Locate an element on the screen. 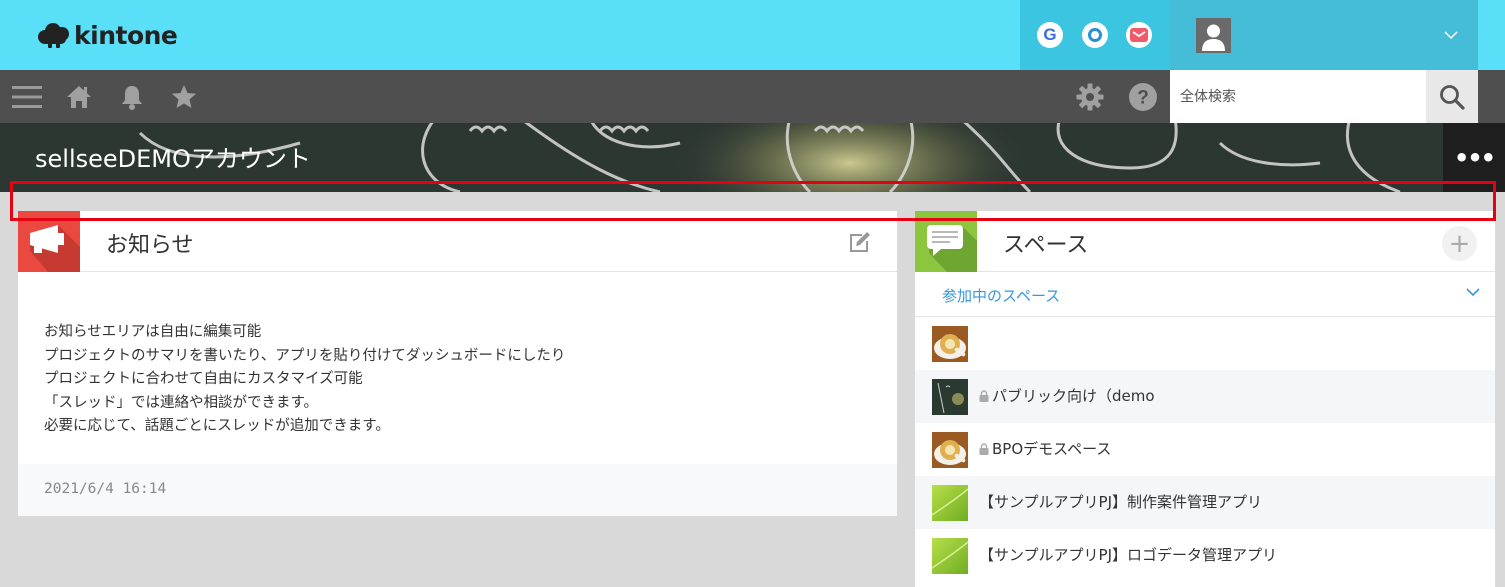 This screenshot has height=587, width=1505. logo-text: kintone is located at coordinates (126, 35).